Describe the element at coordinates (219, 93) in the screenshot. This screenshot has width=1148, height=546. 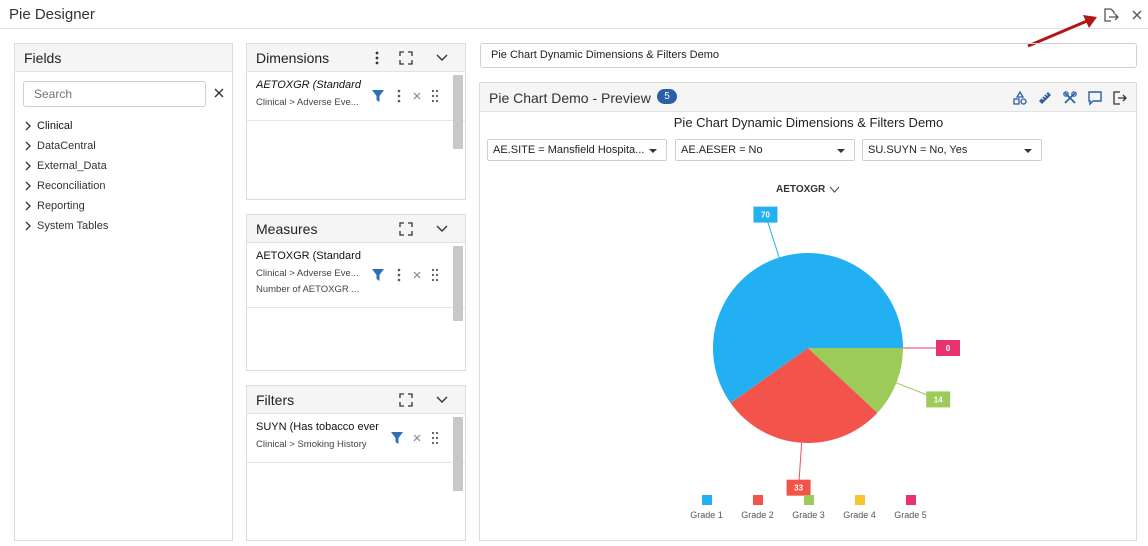
I see `clear-search-icon` at that location.